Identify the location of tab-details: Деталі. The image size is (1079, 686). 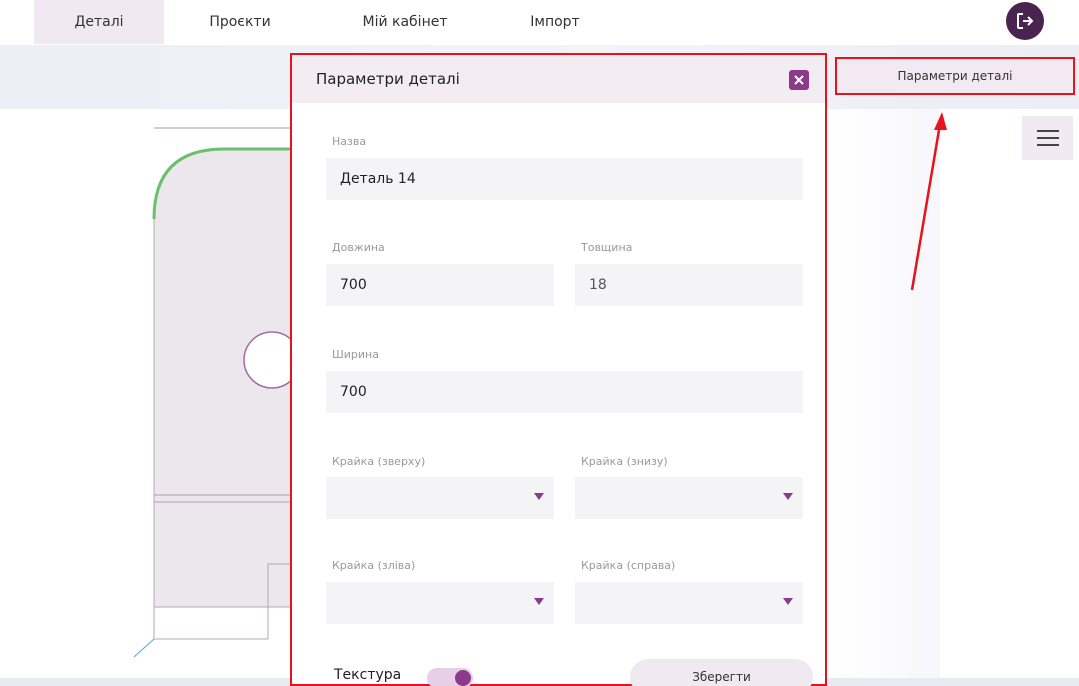
(99, 22).